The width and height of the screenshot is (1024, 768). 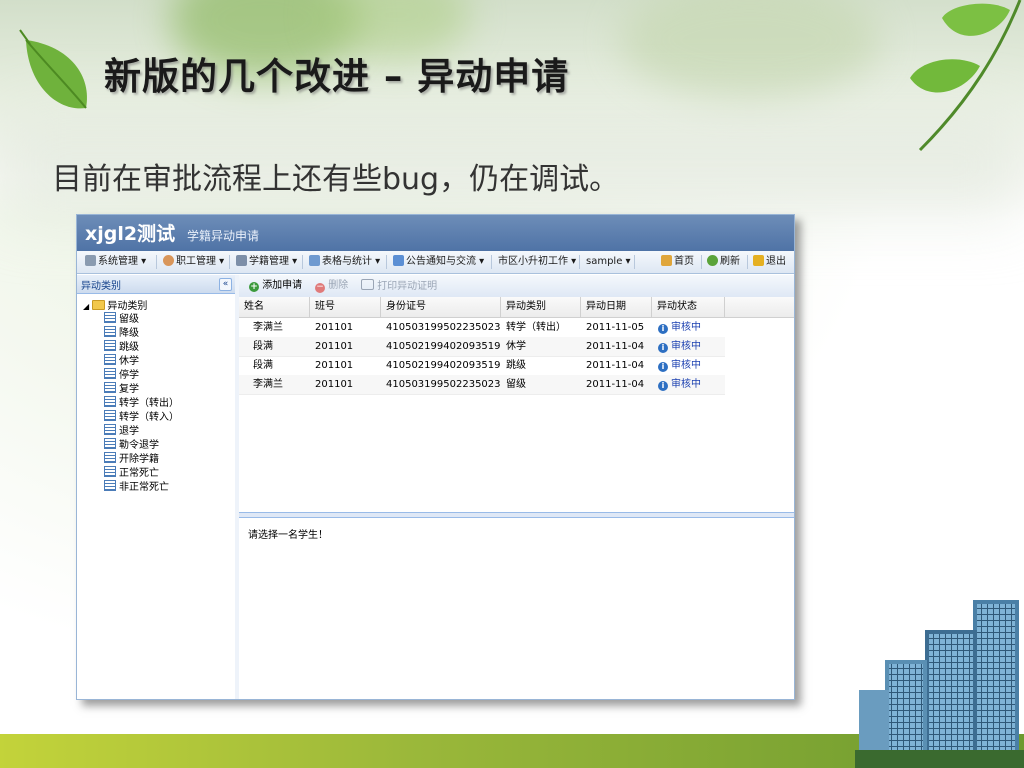 What do you see at coordinates (351, 261) in the screenshot?
I see `menu-label: 表格与统计 ▾` at bounding box center [351, 261].